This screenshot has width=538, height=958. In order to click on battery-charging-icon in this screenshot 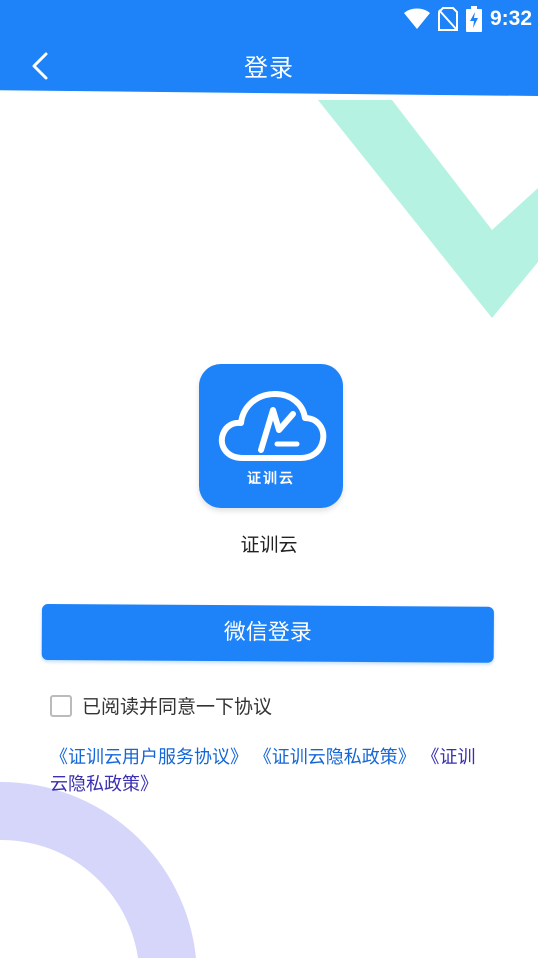, I will do `click(473, 19)`.